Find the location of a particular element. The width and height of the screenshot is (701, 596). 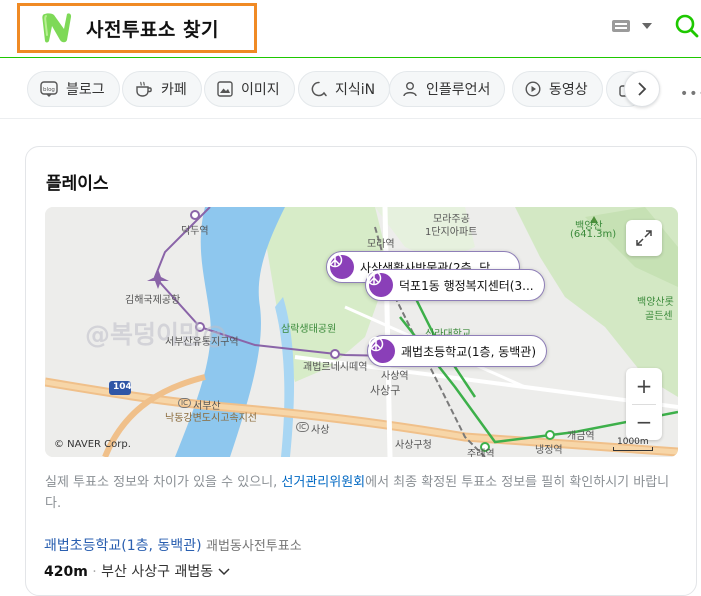

map-label-ic-1: IC is located at coordinates (184, 403).